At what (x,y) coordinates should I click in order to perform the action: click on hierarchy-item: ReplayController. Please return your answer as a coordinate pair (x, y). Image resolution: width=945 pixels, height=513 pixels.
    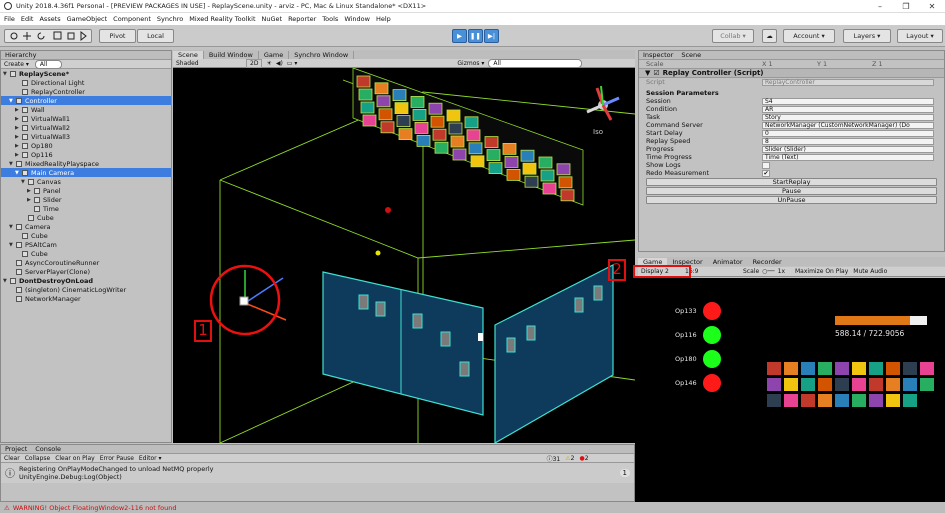
    Looking at the image, I should click on (86, 91).